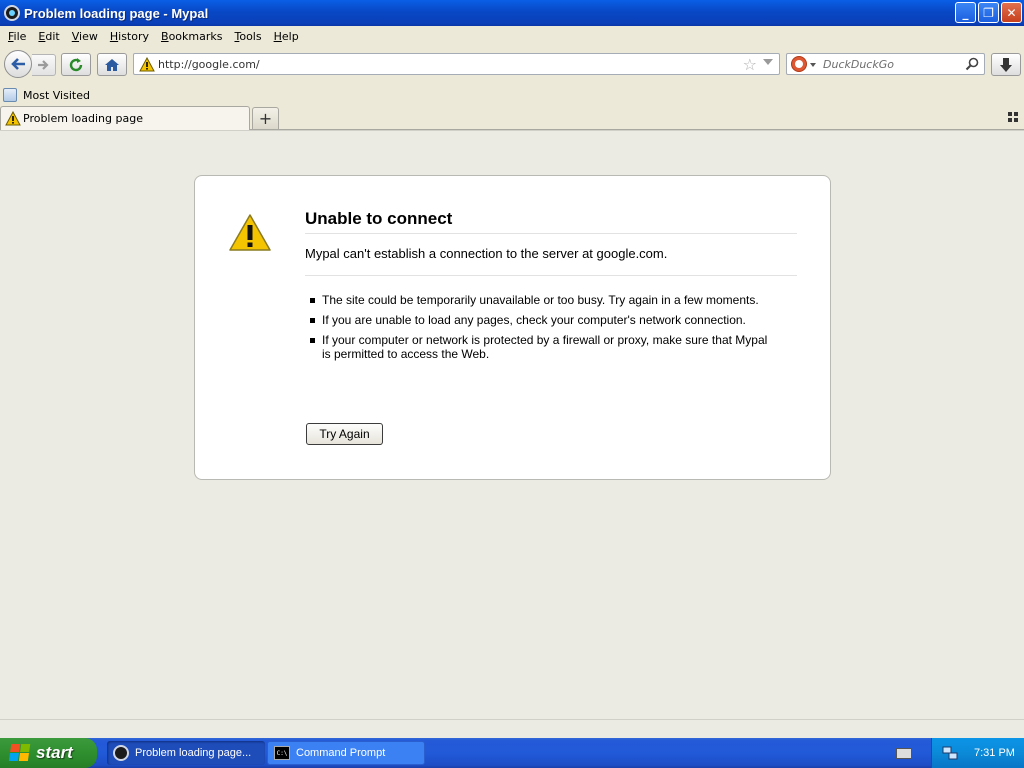 The height and width of the screenshot is (768, 1024). What do you see at coordinates (265, 118) in the screenshot?
I see `new-tab-button: +` at bounding box center [265, 118].